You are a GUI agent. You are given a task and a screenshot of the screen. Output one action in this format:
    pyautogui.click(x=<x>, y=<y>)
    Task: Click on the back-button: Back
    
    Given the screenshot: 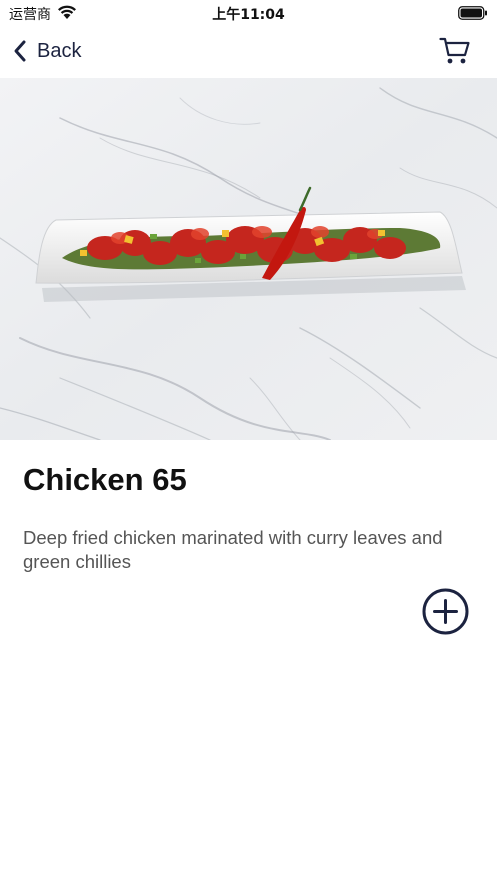 What is the action you would take?
    pyautogui.click(x=46, y=51)
    